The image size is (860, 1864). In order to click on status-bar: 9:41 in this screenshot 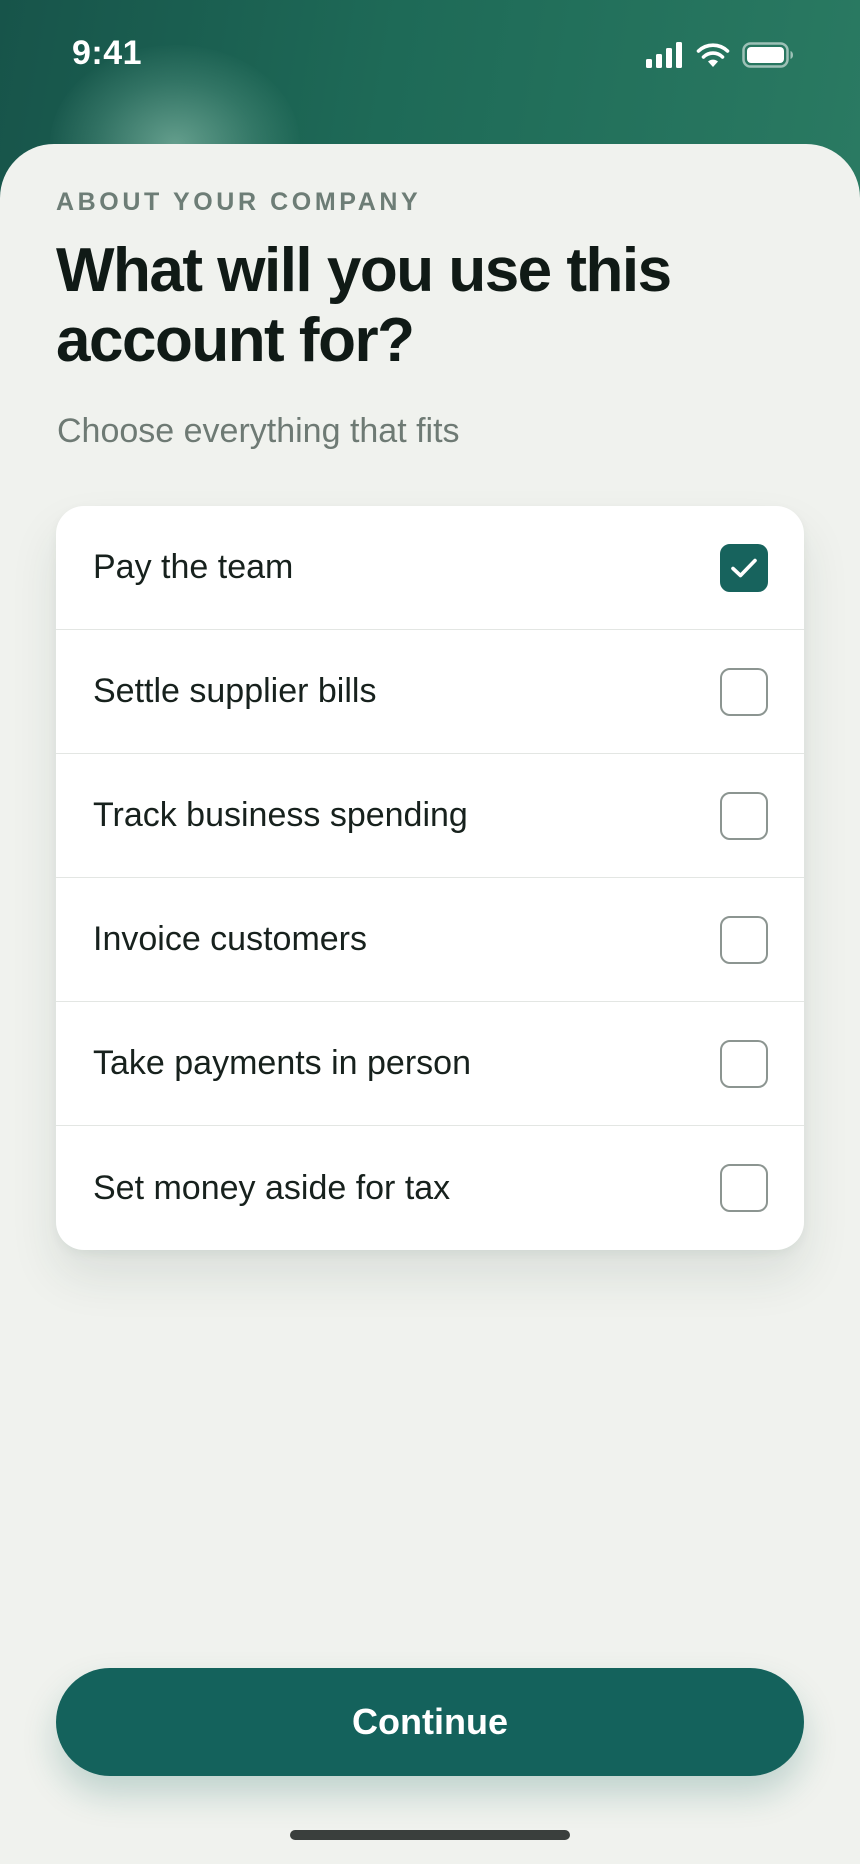, I will do `click(430, 55)`.